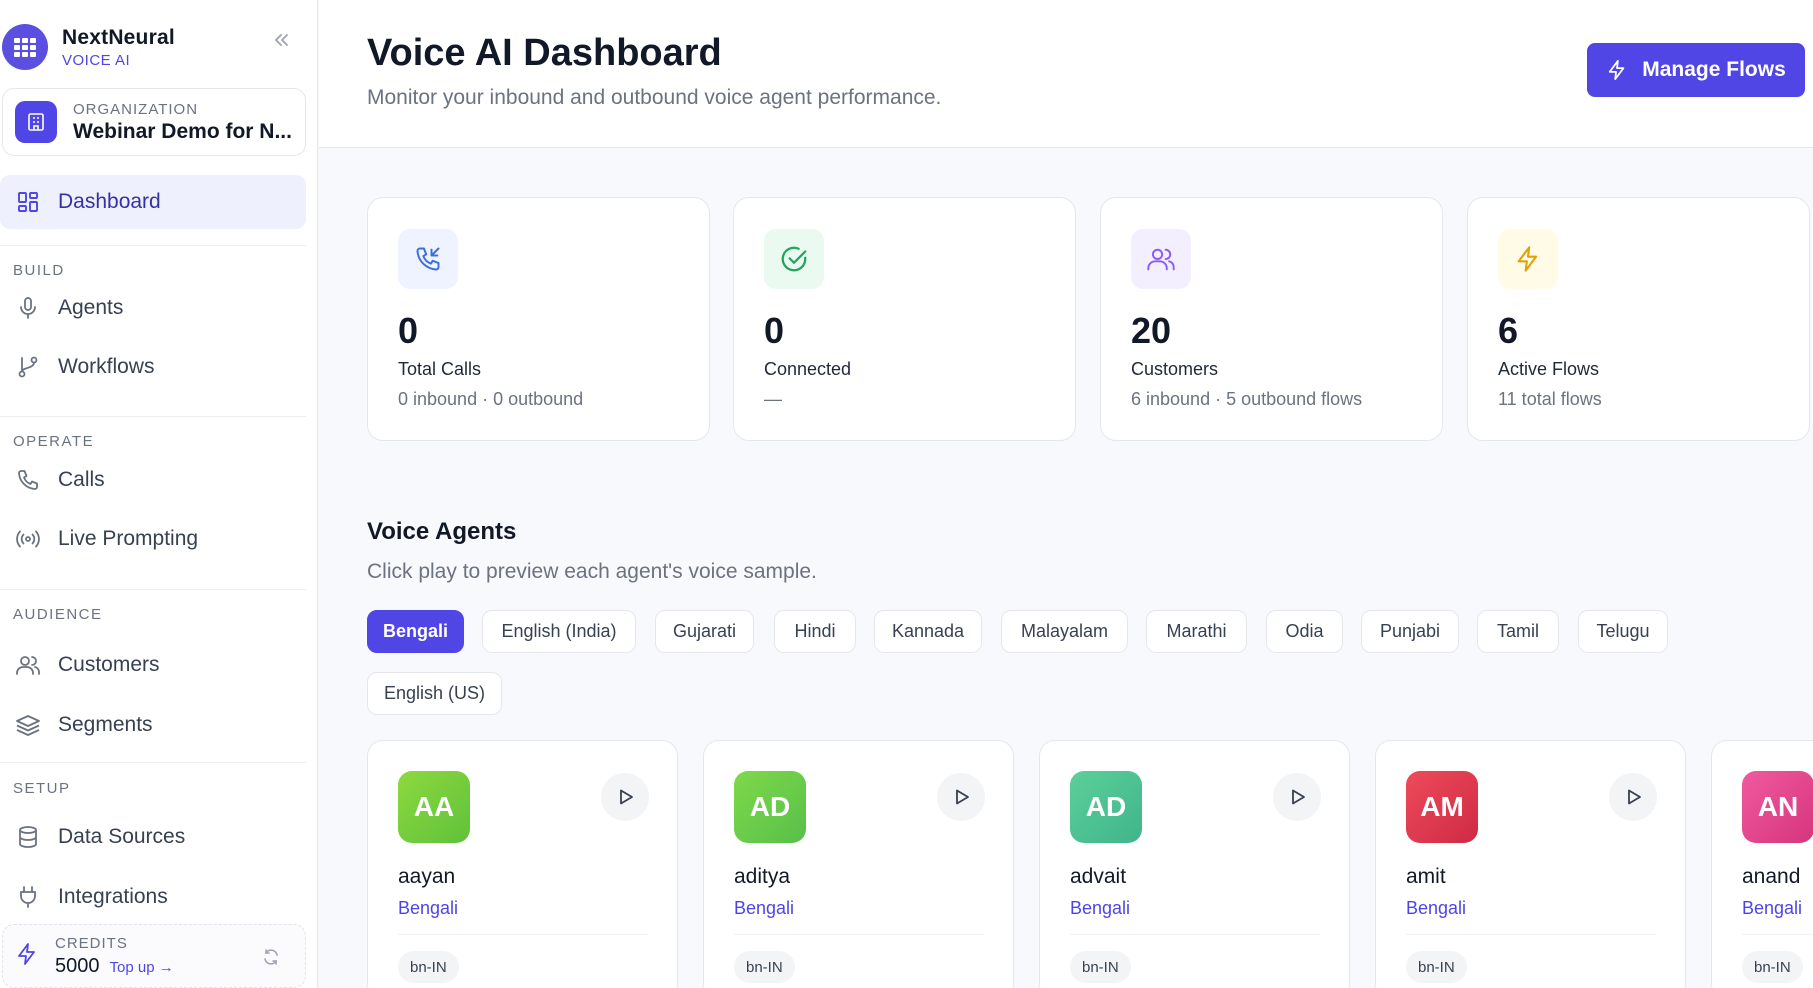 The height and width of the screenshot is (988, 1813). I want to click on sidebar-item-dashboard: Dashboard, so click(153, 202).